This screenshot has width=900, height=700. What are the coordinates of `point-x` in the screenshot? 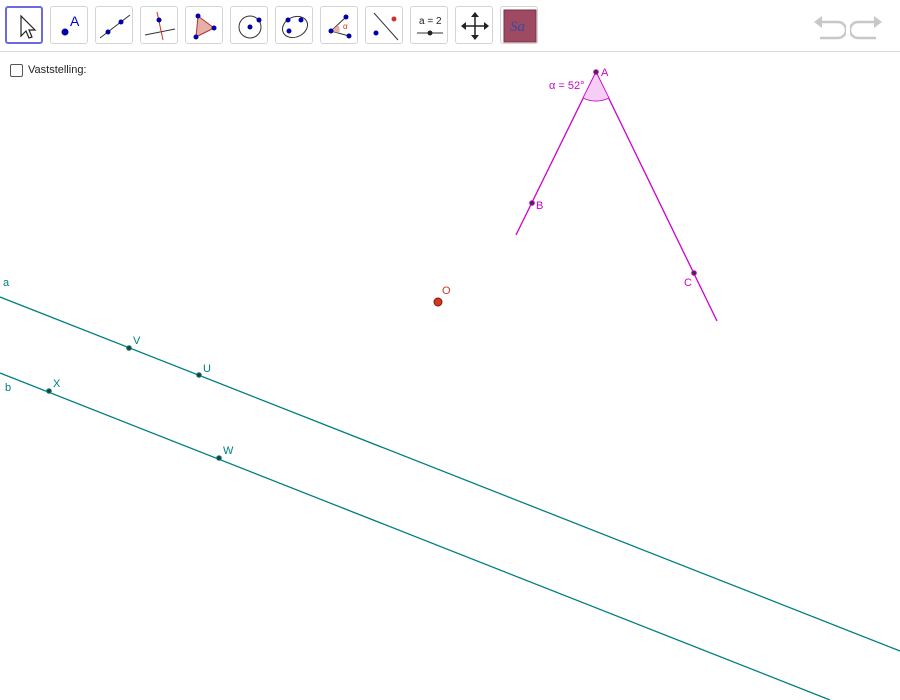 It's located at (49, 391).